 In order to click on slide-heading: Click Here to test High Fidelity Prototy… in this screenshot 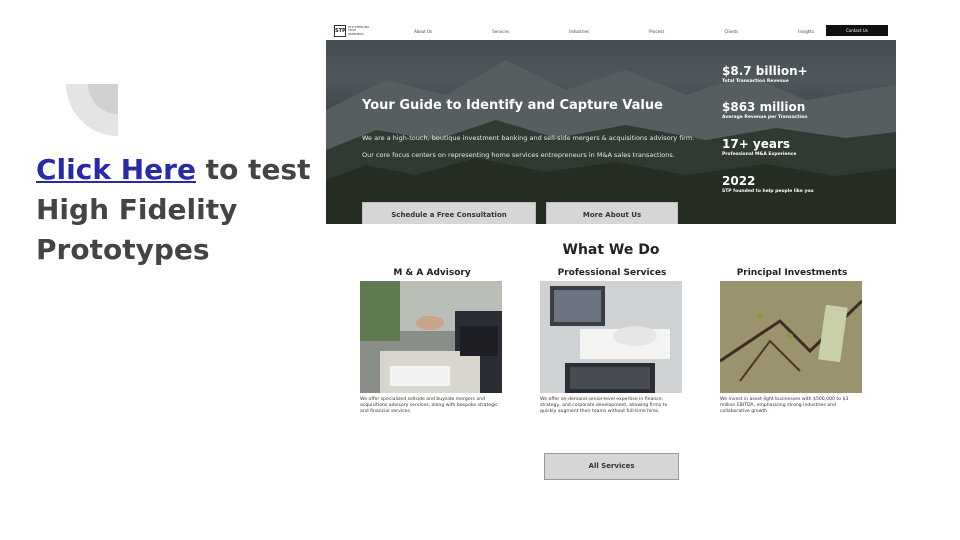, I will do `click(186, 210)`.